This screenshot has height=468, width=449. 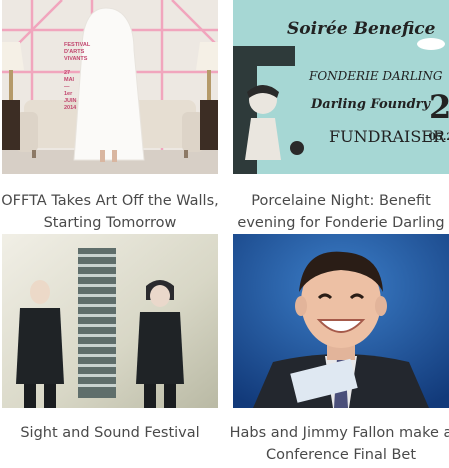 What do you see at coordinates (76, 59) in the screenshot?
I see `svg-text: VIVANTS` at bounding box center [76, 59].